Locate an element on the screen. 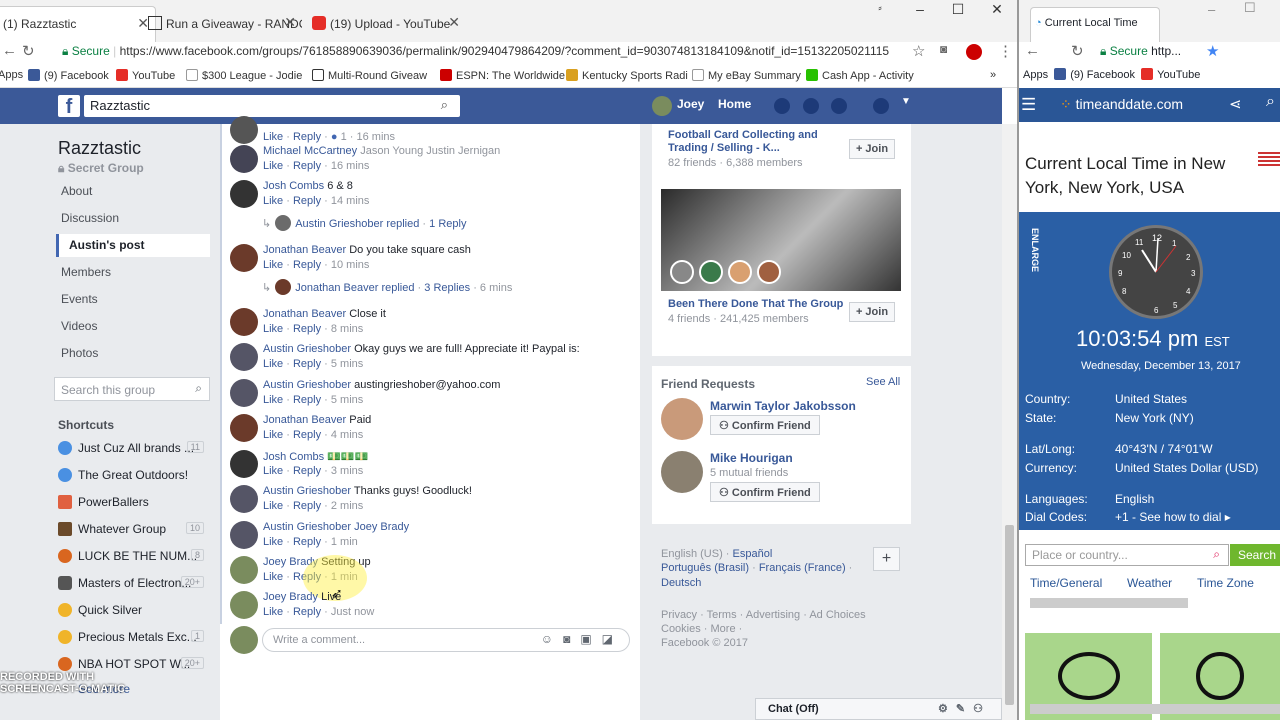  shortcut-item: Whatever Group 10 is located at coordinates (133, 529).